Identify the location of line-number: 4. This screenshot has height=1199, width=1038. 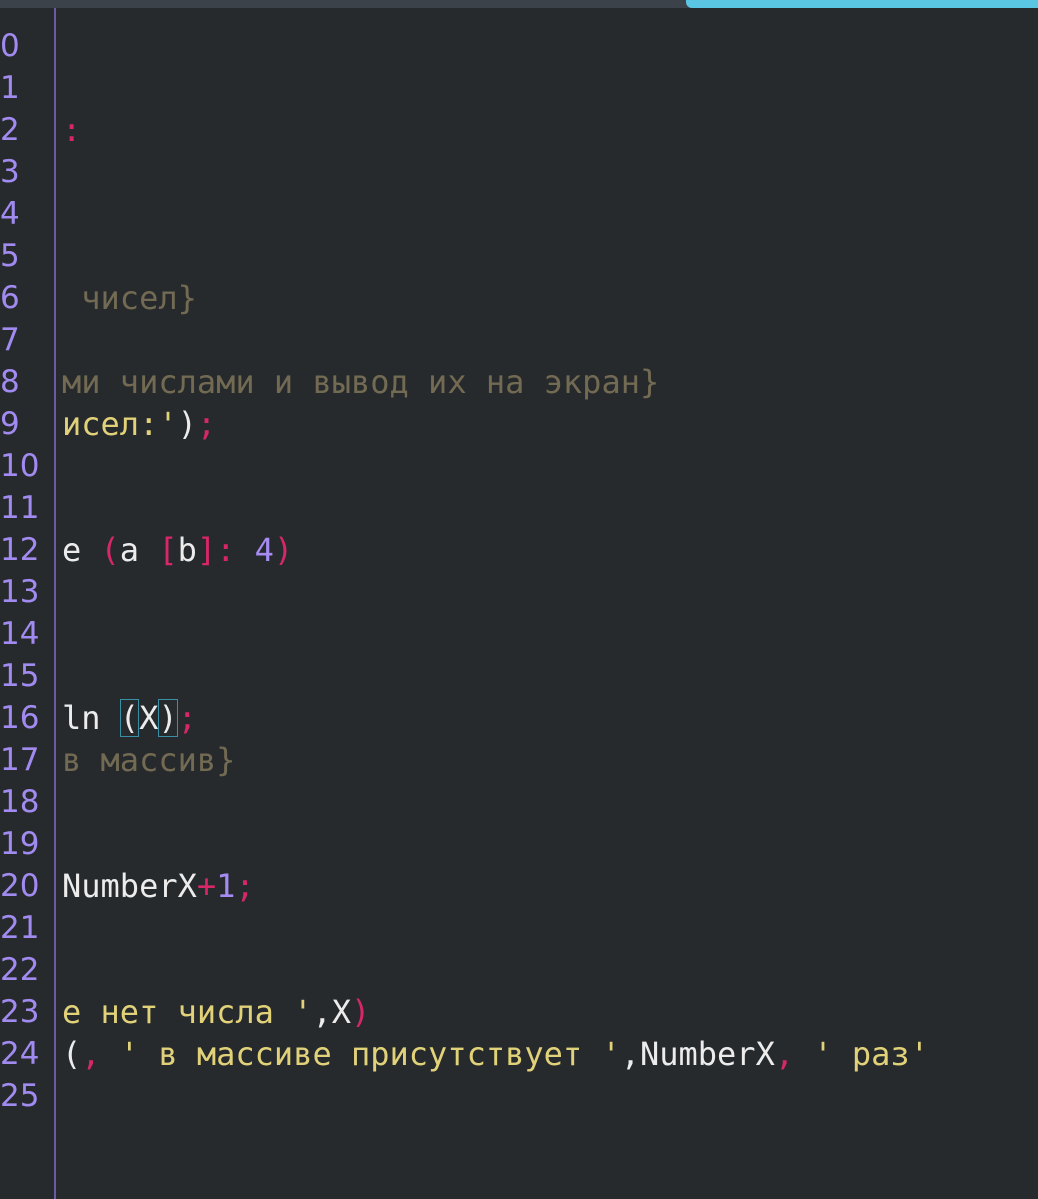
(10, 214).